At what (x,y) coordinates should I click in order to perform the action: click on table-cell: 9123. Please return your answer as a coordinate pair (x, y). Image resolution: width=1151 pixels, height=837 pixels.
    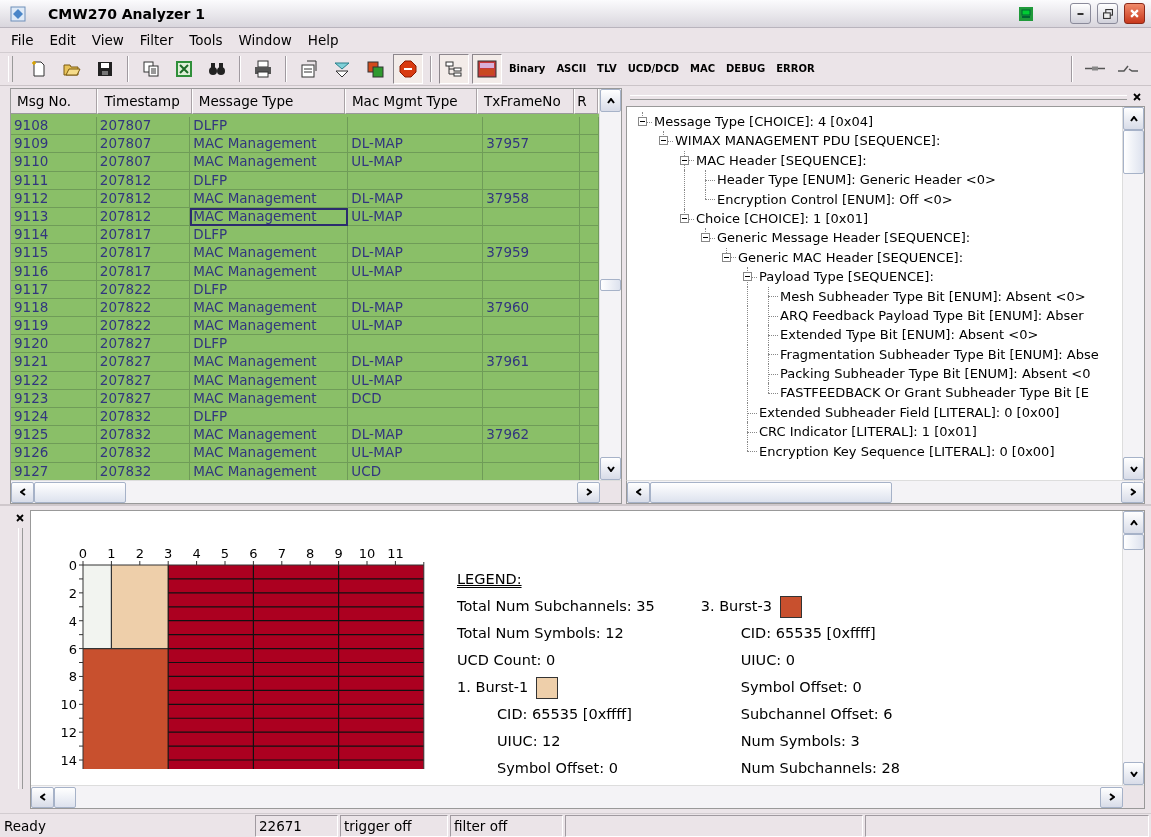
    Looking at the image, I should click on (54, 398).